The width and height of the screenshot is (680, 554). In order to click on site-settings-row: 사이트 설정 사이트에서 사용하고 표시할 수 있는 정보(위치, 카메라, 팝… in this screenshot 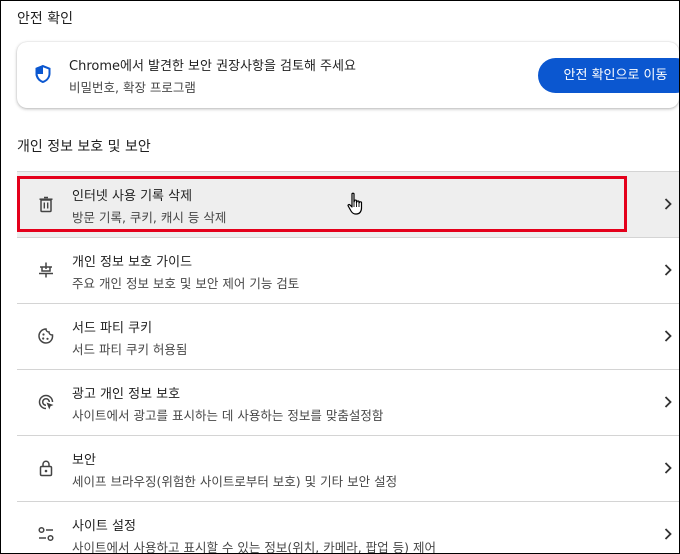, I will do `click(348, 527)`.